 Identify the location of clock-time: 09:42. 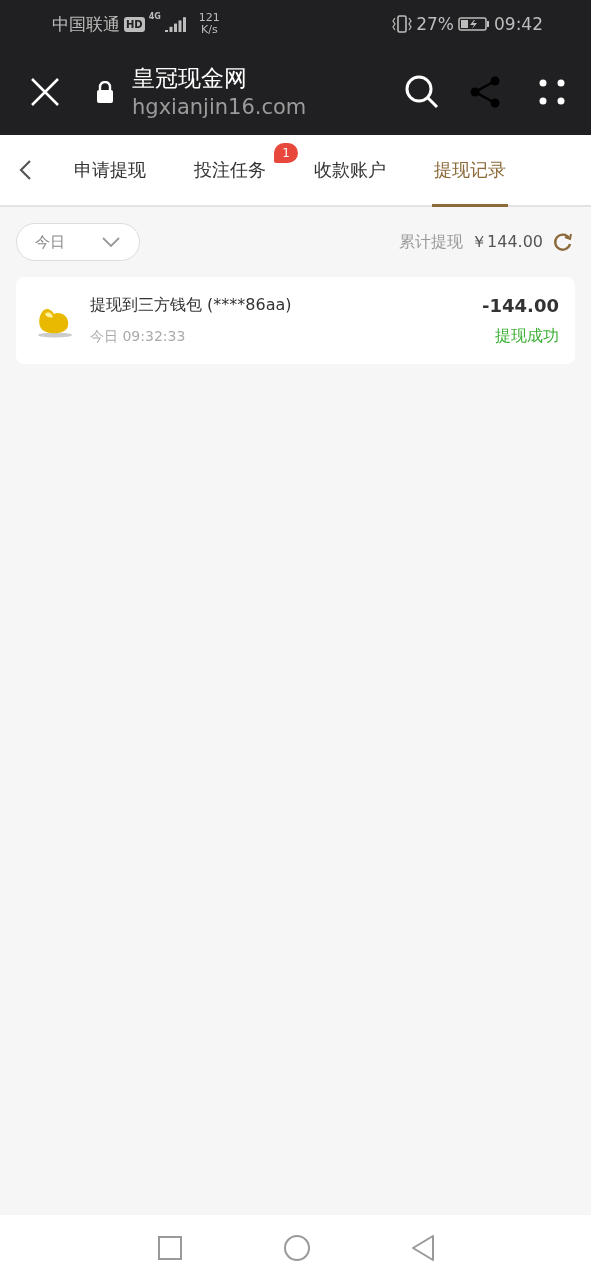
(518, 24).